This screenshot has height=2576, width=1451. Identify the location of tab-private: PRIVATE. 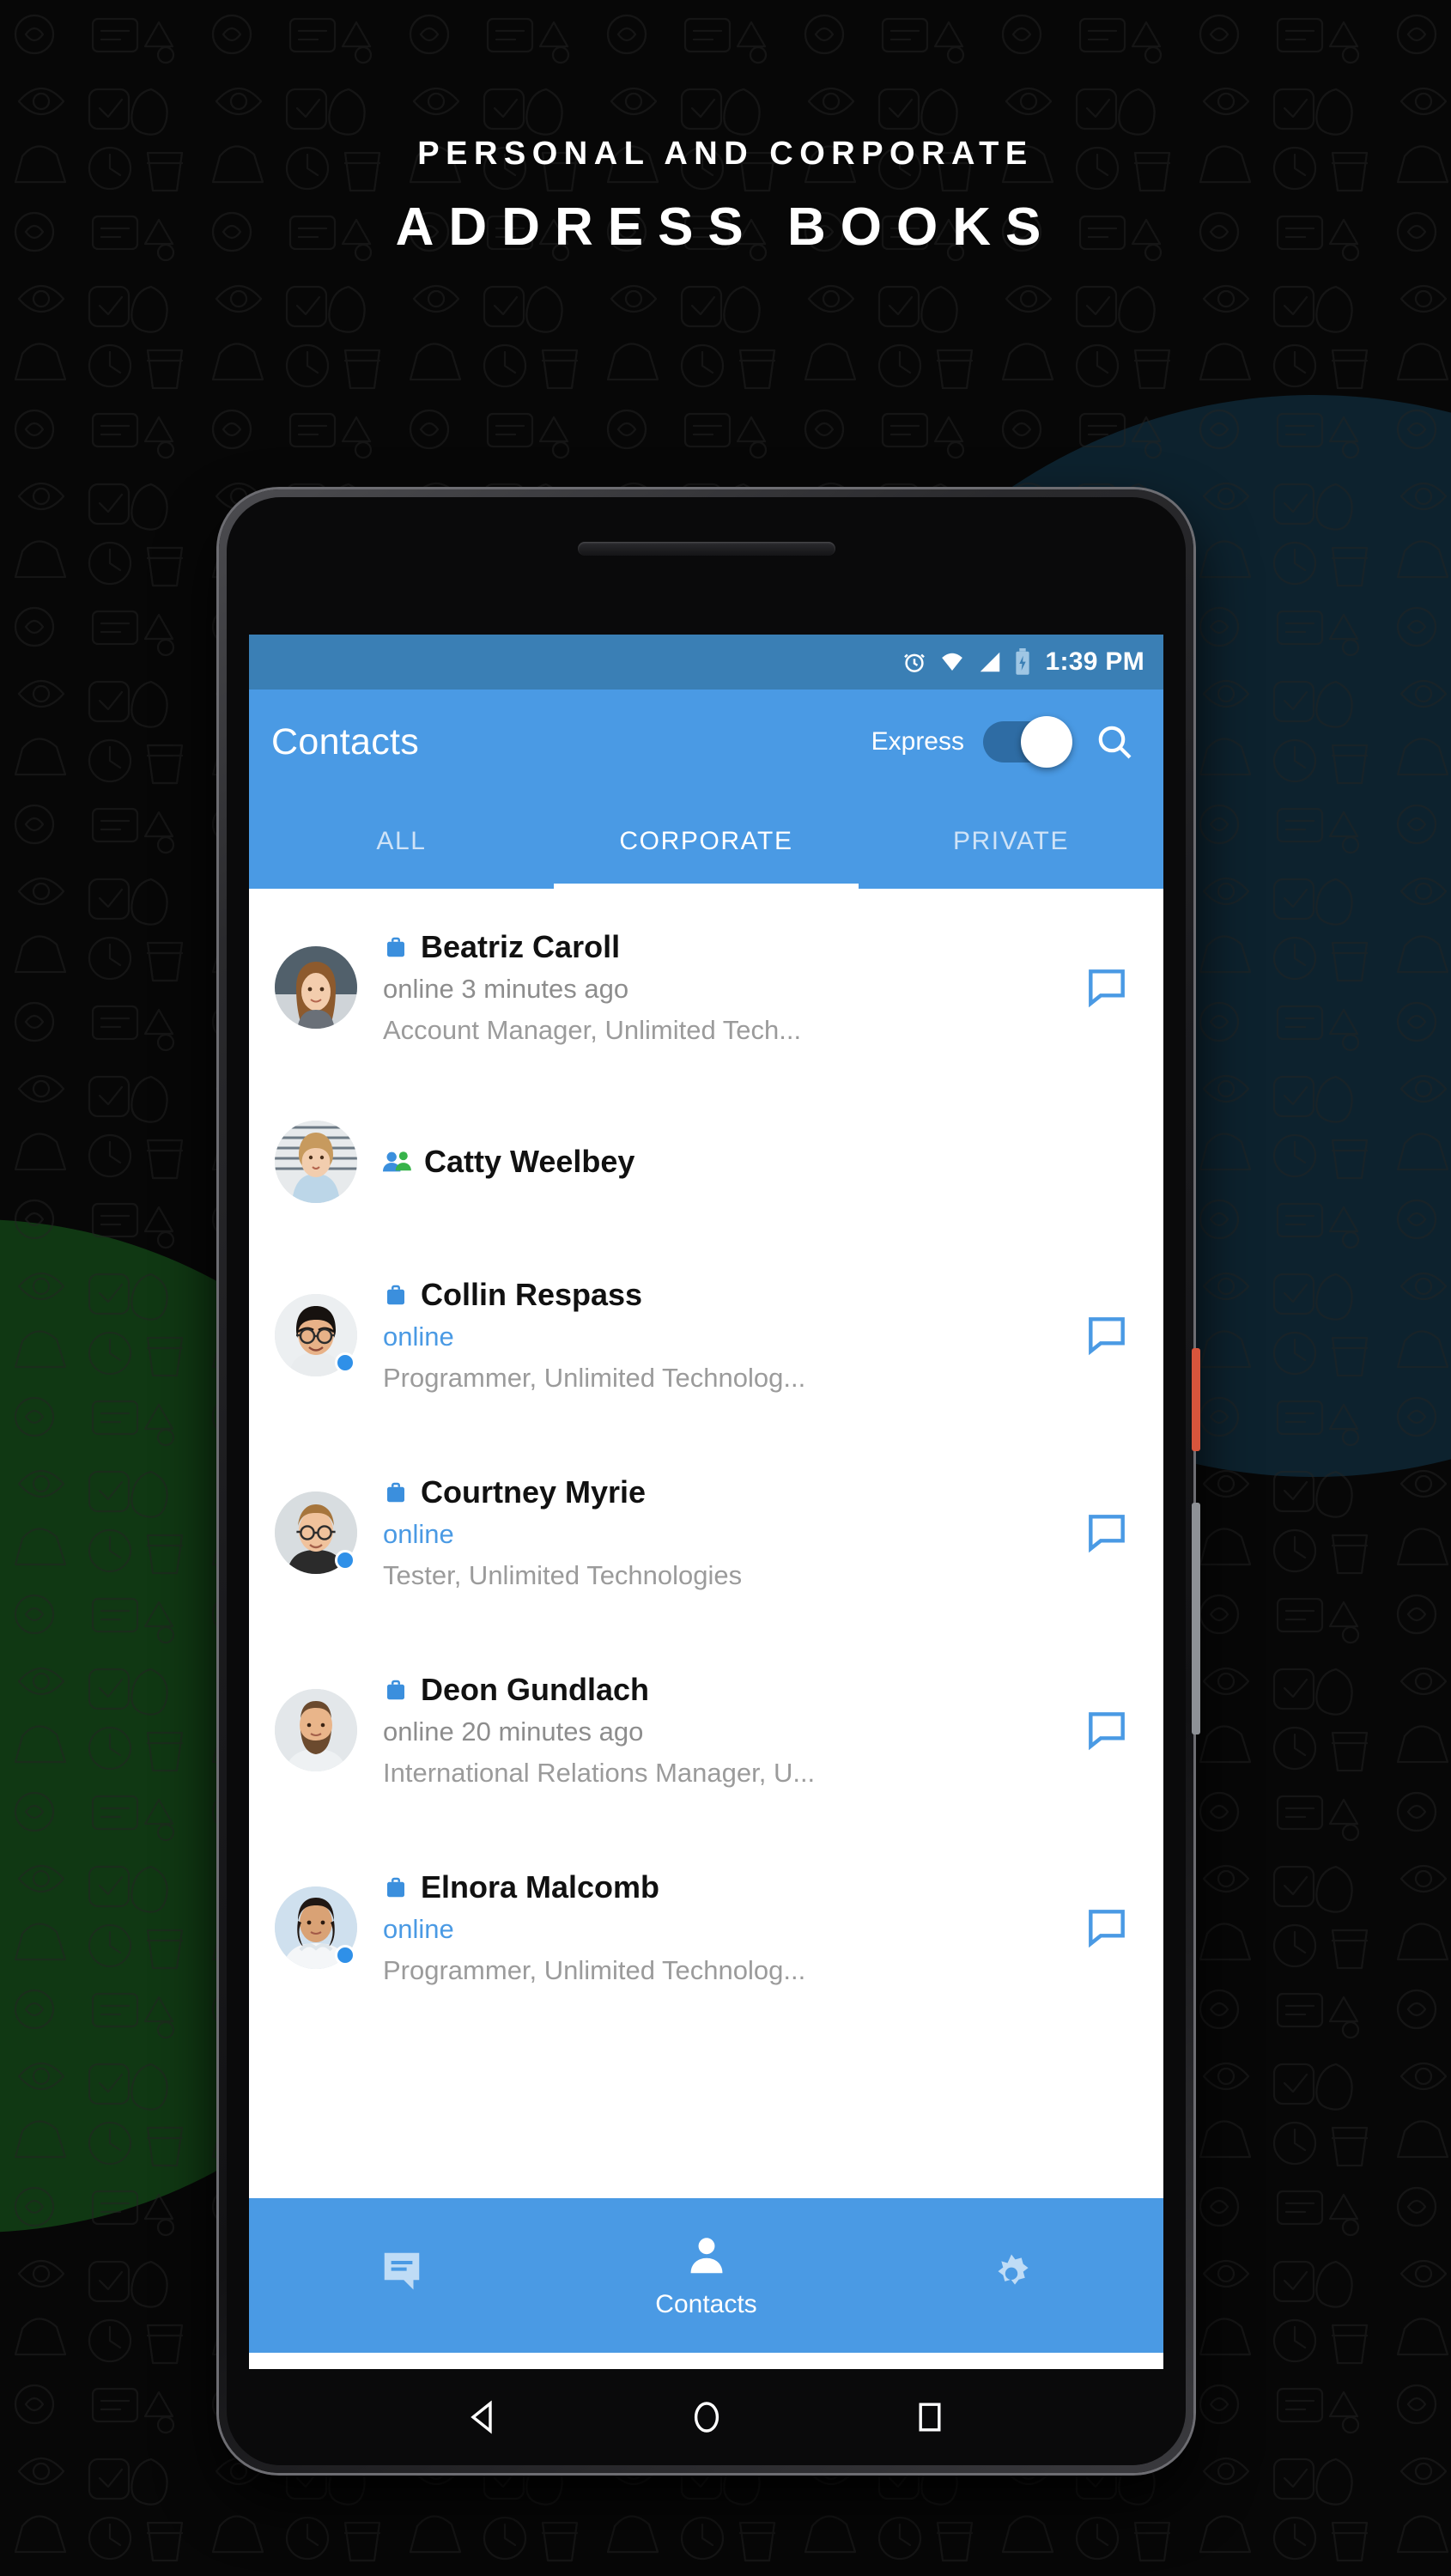
(1011, 841).